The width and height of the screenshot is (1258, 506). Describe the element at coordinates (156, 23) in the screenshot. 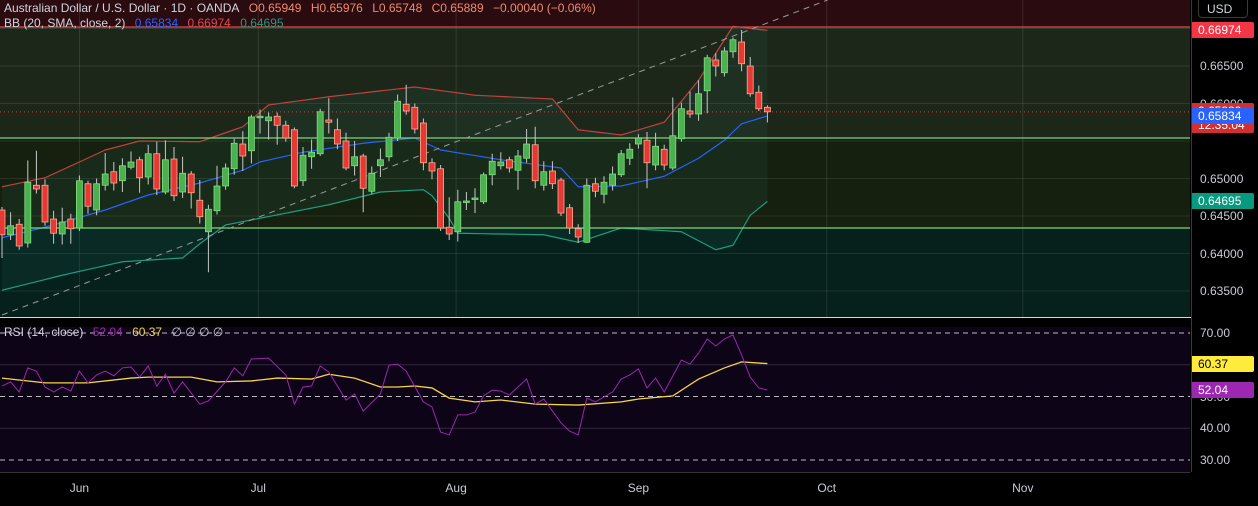

I see `bb-basis-value: 0.65834` at that location.